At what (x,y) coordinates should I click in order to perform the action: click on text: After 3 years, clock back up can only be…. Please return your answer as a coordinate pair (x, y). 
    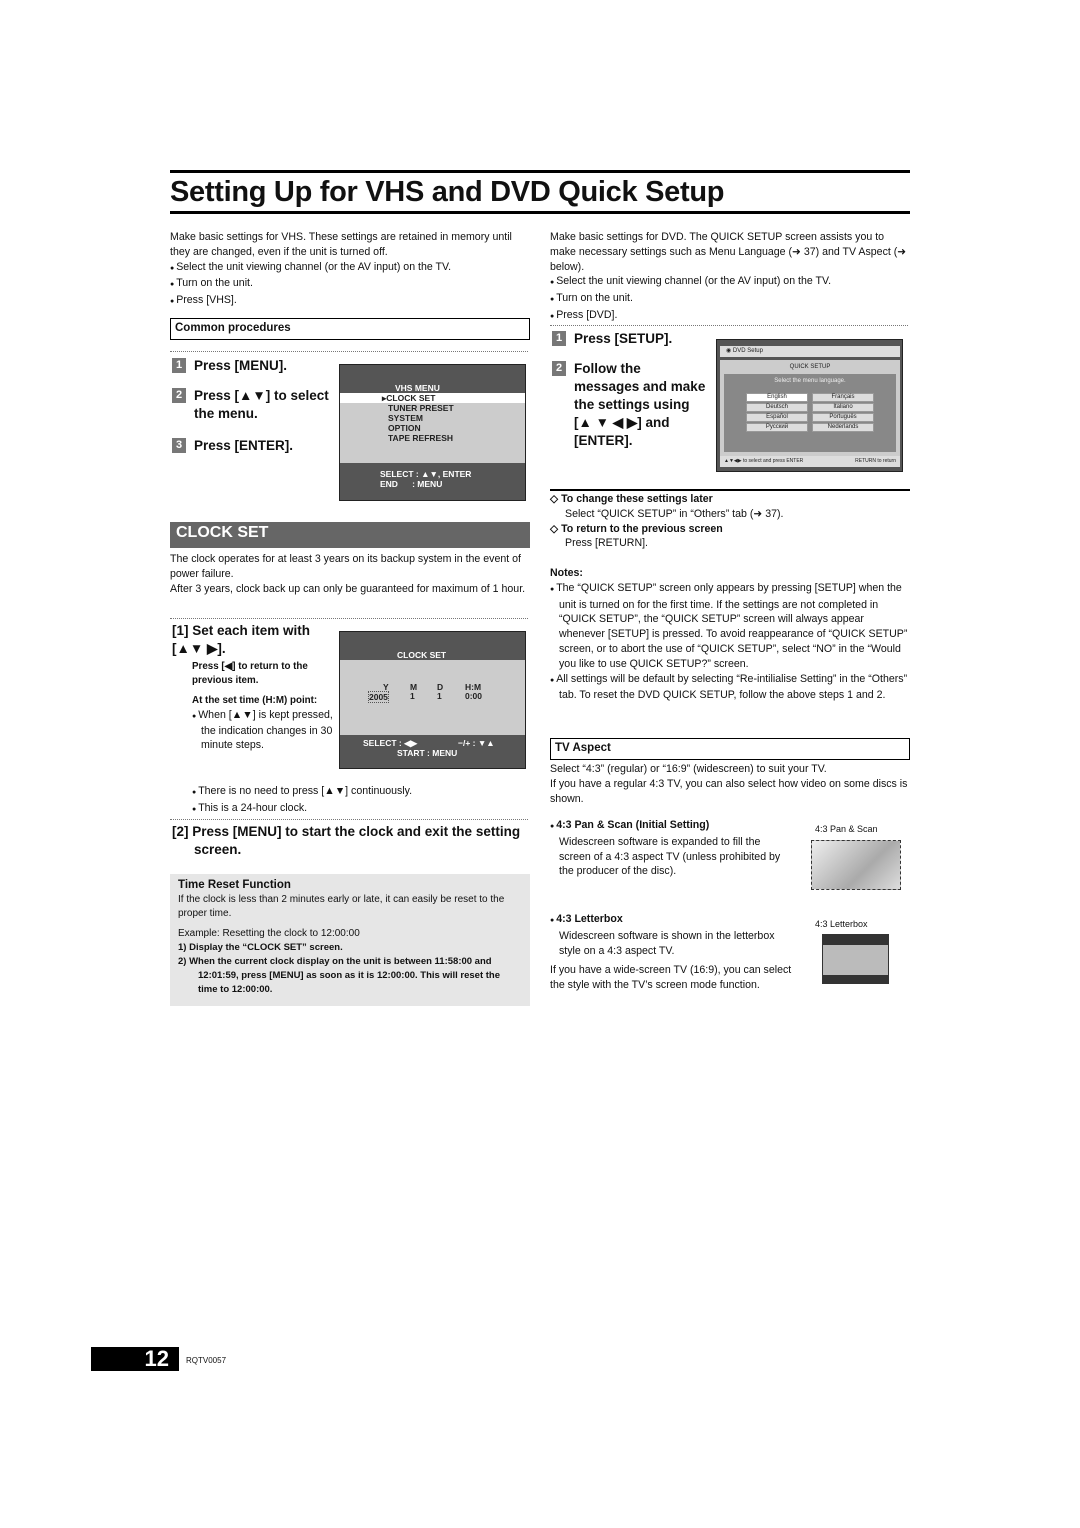
    Looking at the image, I should click on (348, 588).